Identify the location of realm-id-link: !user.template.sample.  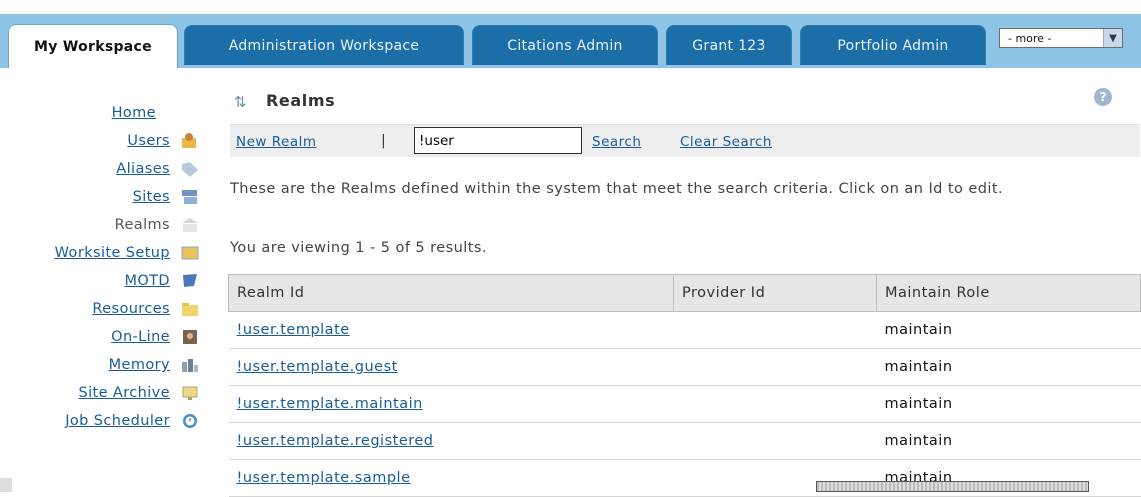
(324, 478).